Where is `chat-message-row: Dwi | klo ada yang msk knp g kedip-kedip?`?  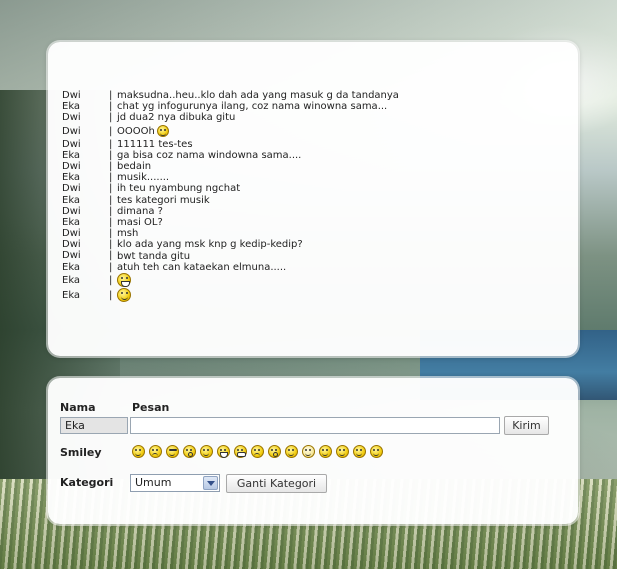
chat-message-row: Dwi | klo ada yang msk knp g kedip-kedip? is located at coordinates (230, 244).